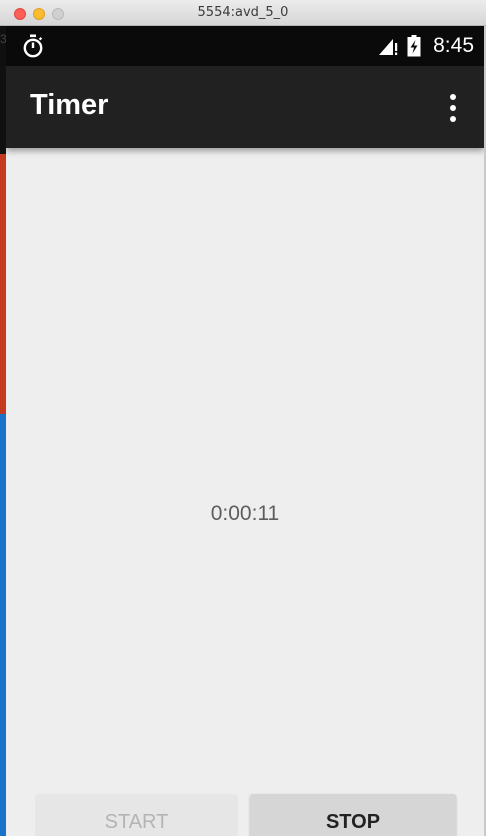 This screenshot has width=486, height=836. I want to click on timer-display: 0:00:11, so click(245, 513).